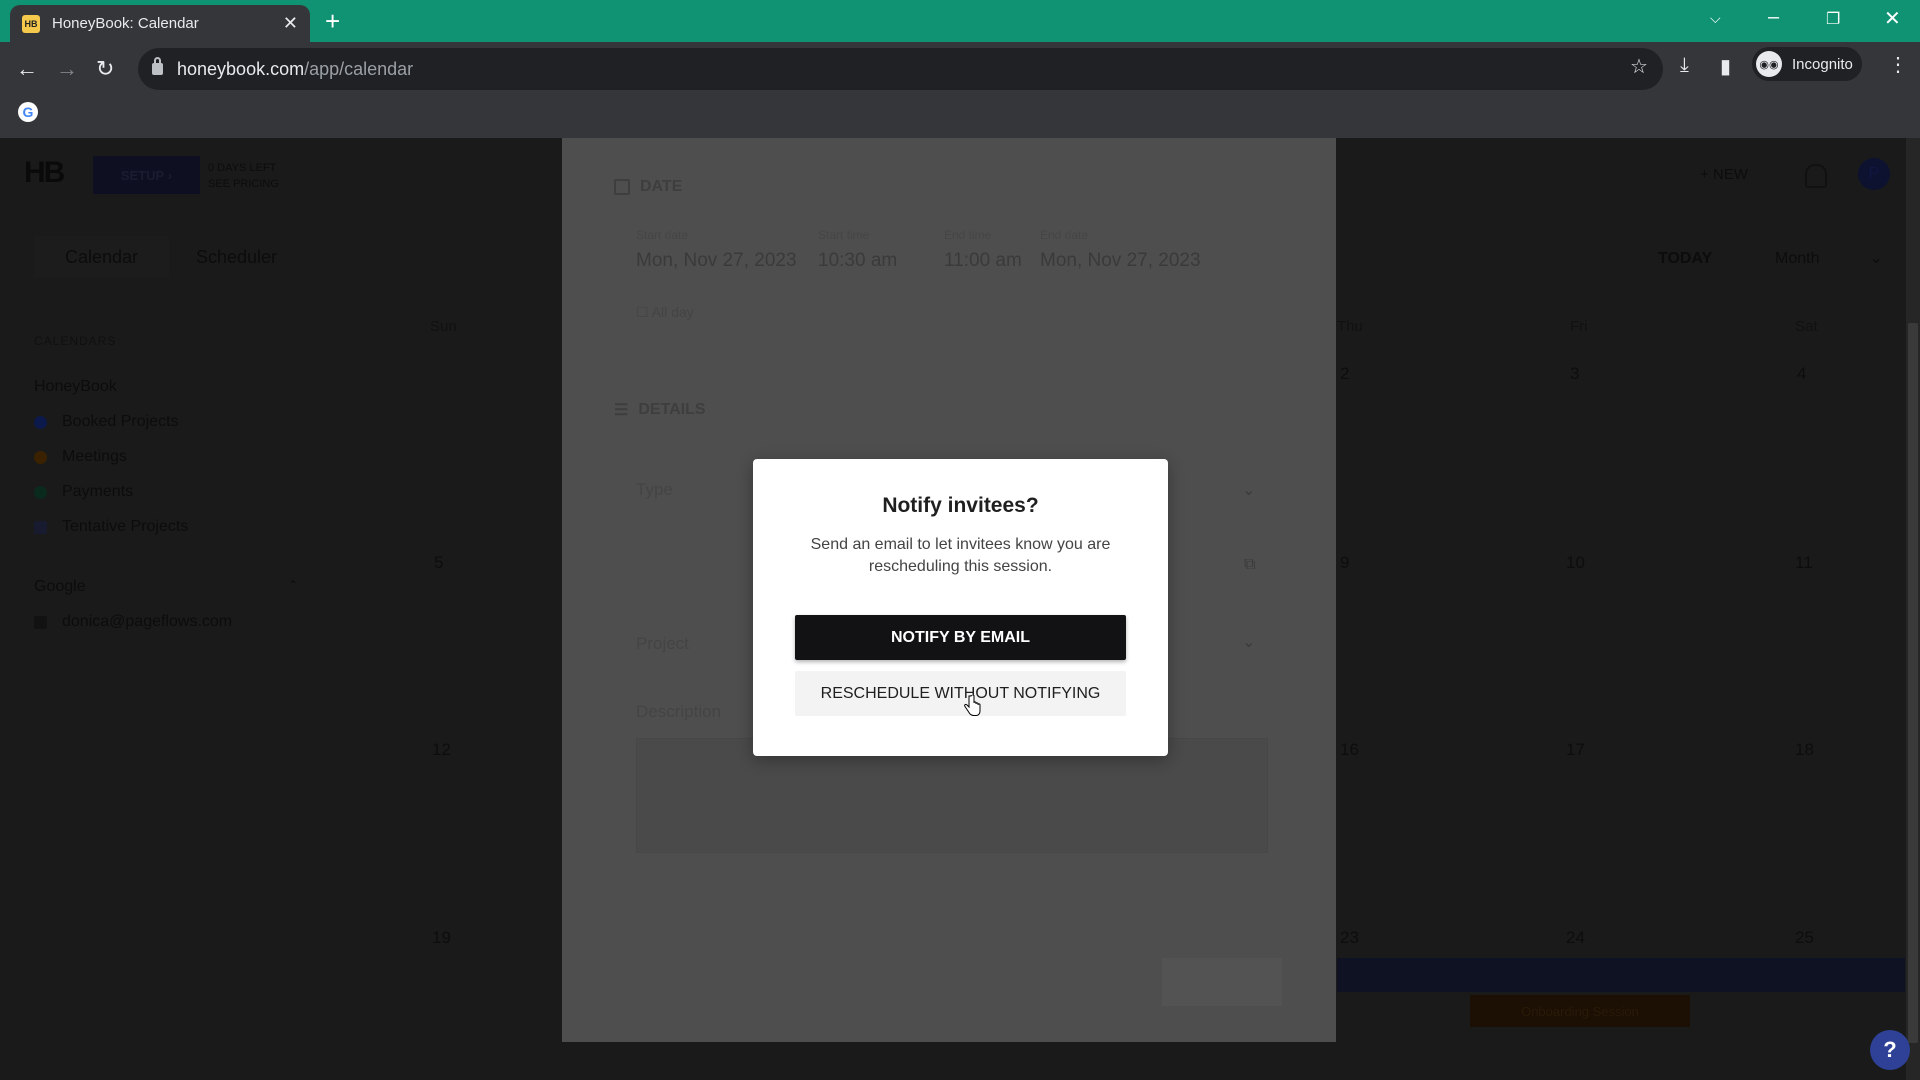  I want to click on day-number: 16, so click(1349, 750).